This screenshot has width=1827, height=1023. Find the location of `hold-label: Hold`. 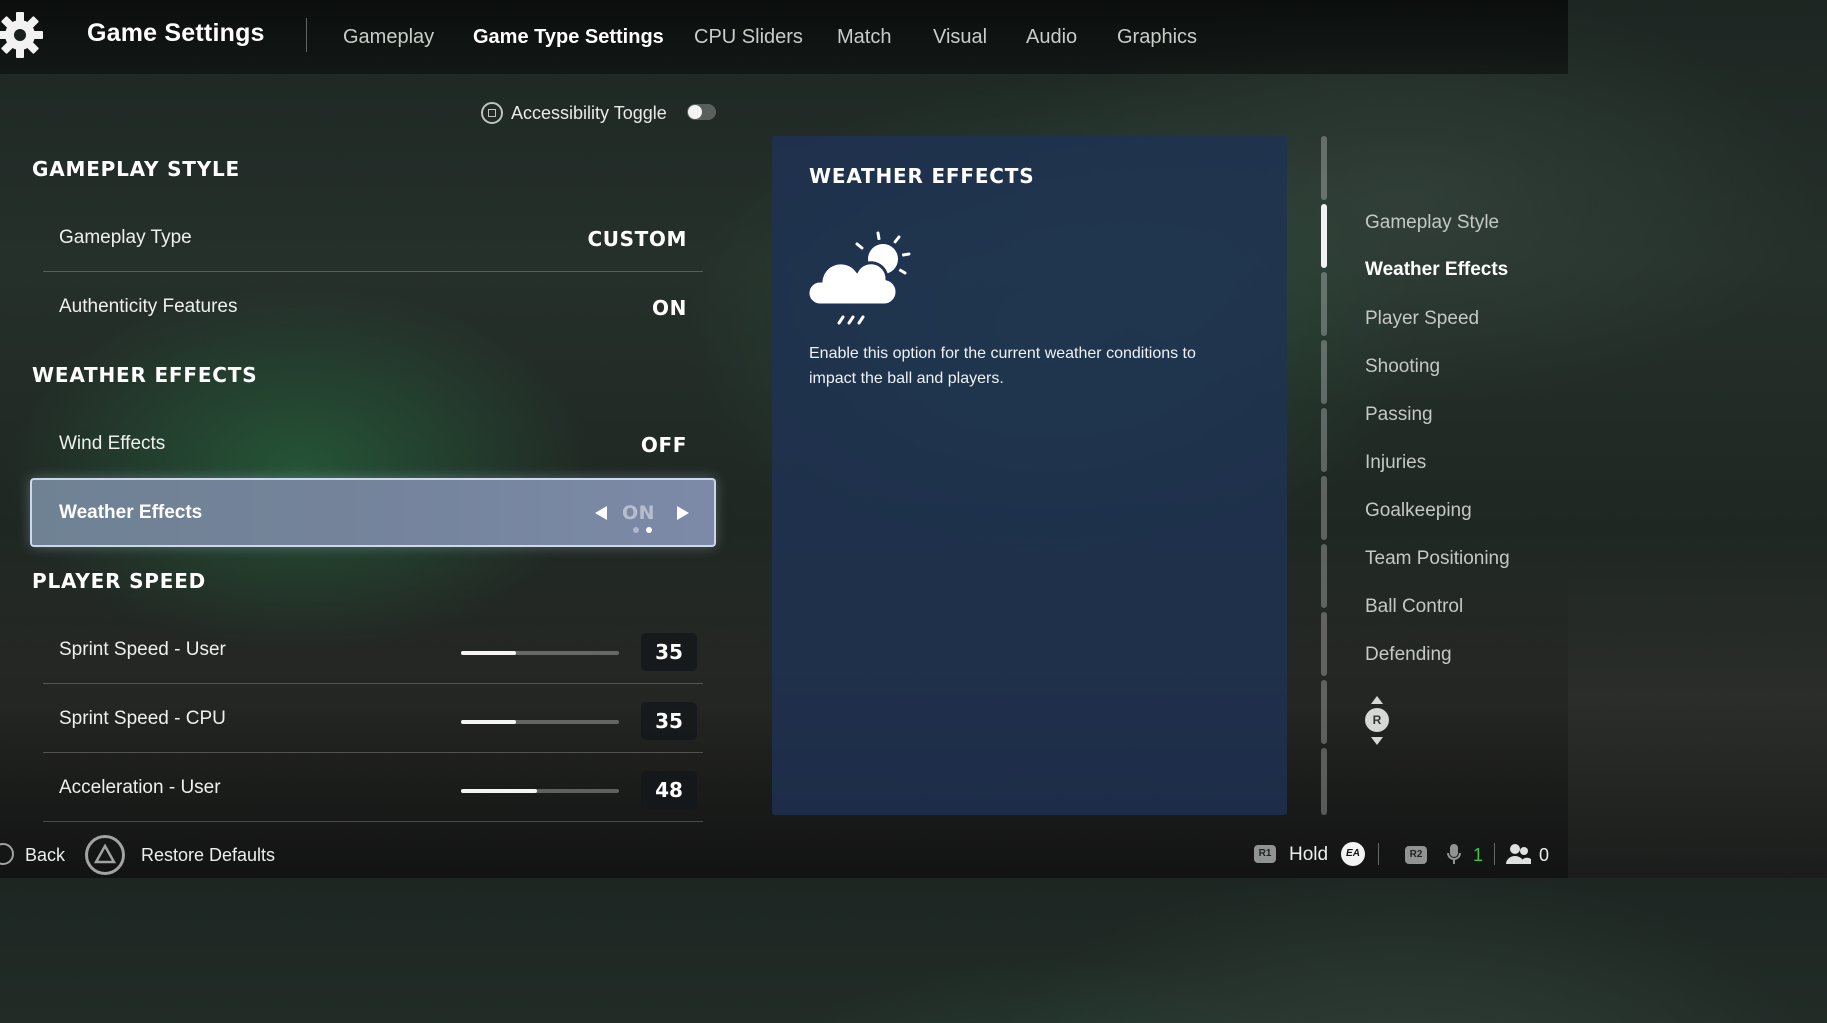

hold-label: Hold is located at coordinates (1309, 854).